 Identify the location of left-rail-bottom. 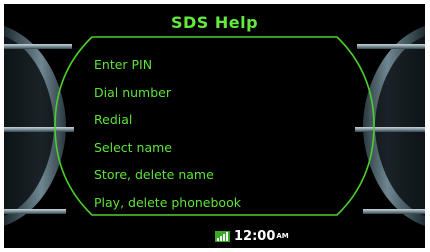
(35, 211).